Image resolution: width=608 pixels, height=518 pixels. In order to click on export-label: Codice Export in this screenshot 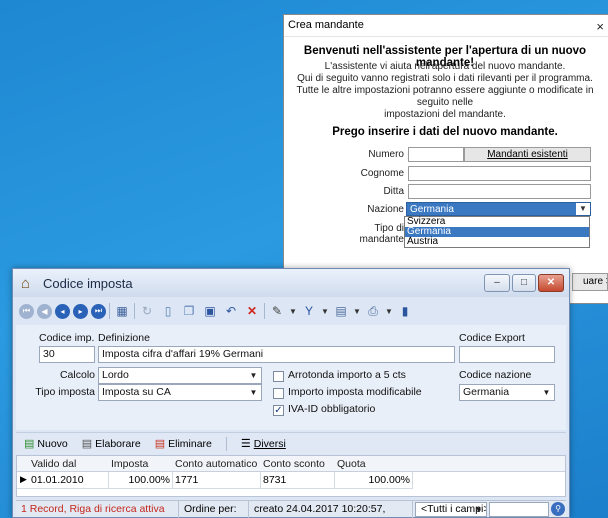, I will do `click(492, 338)`.